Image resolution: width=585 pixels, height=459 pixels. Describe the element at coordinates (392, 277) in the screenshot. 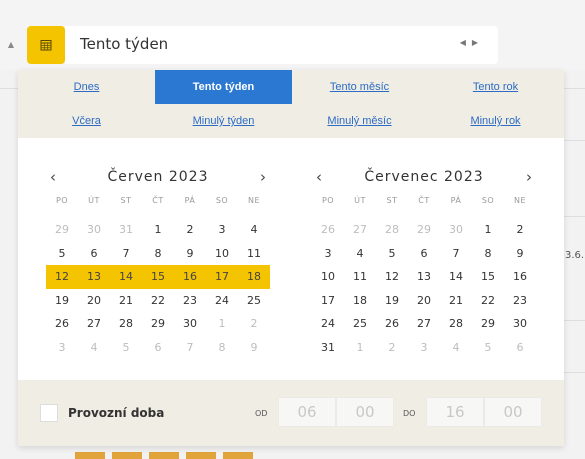

I see `day-cell: 12` at that location.